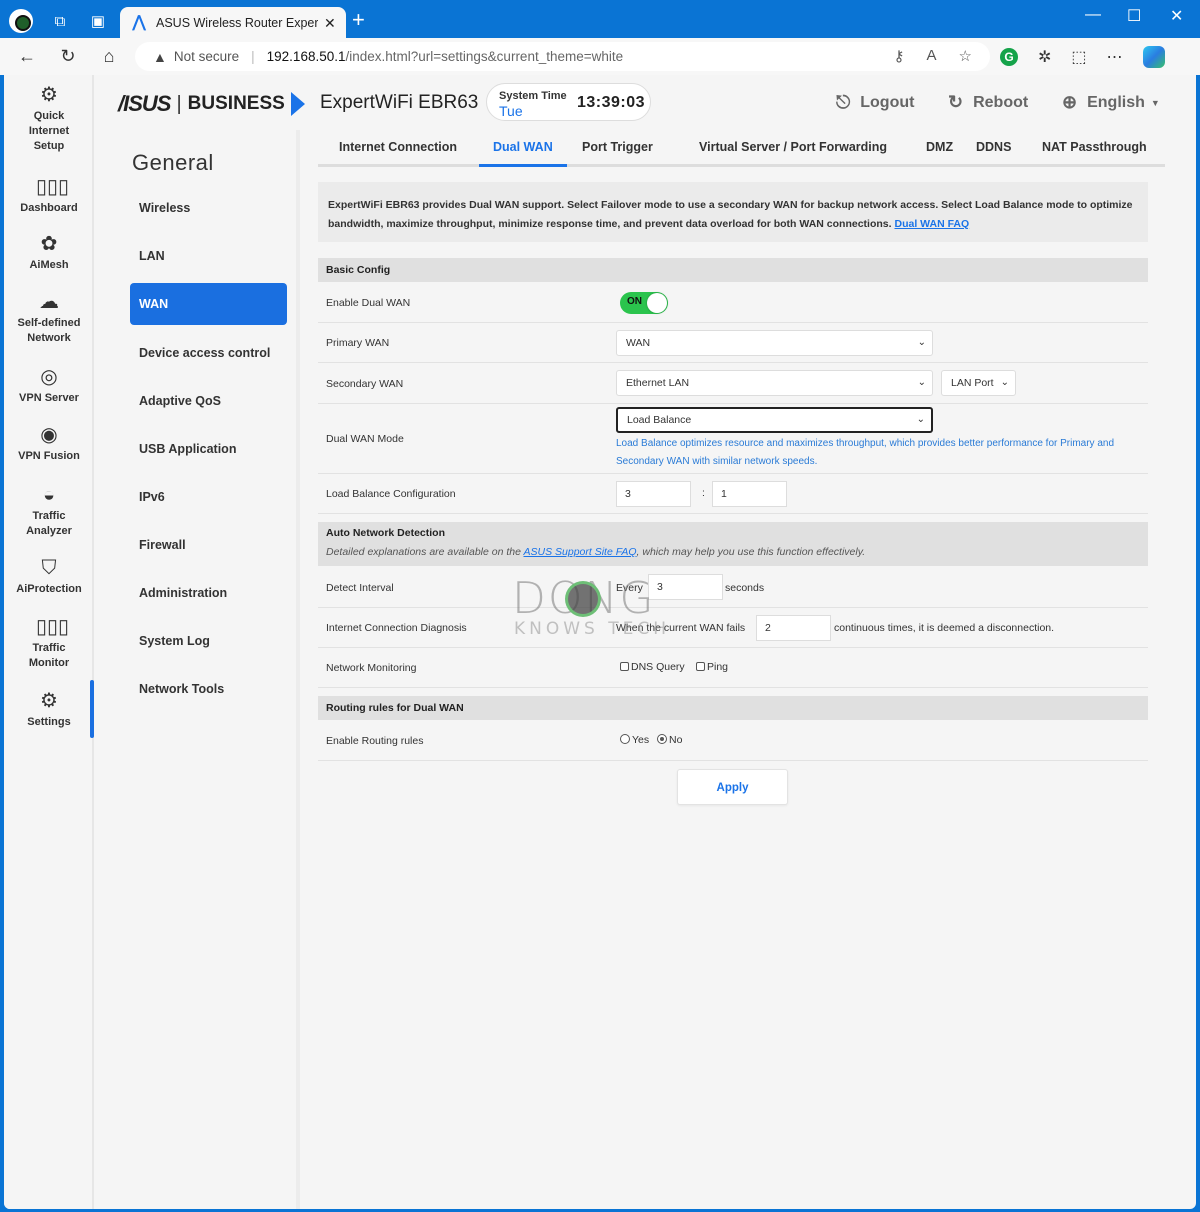 This screenshot has height=1212, width=1200. Describe the element at coordinates (965, 56) in the screenshot. I see `favorite-star-icon: ☆` at that location.